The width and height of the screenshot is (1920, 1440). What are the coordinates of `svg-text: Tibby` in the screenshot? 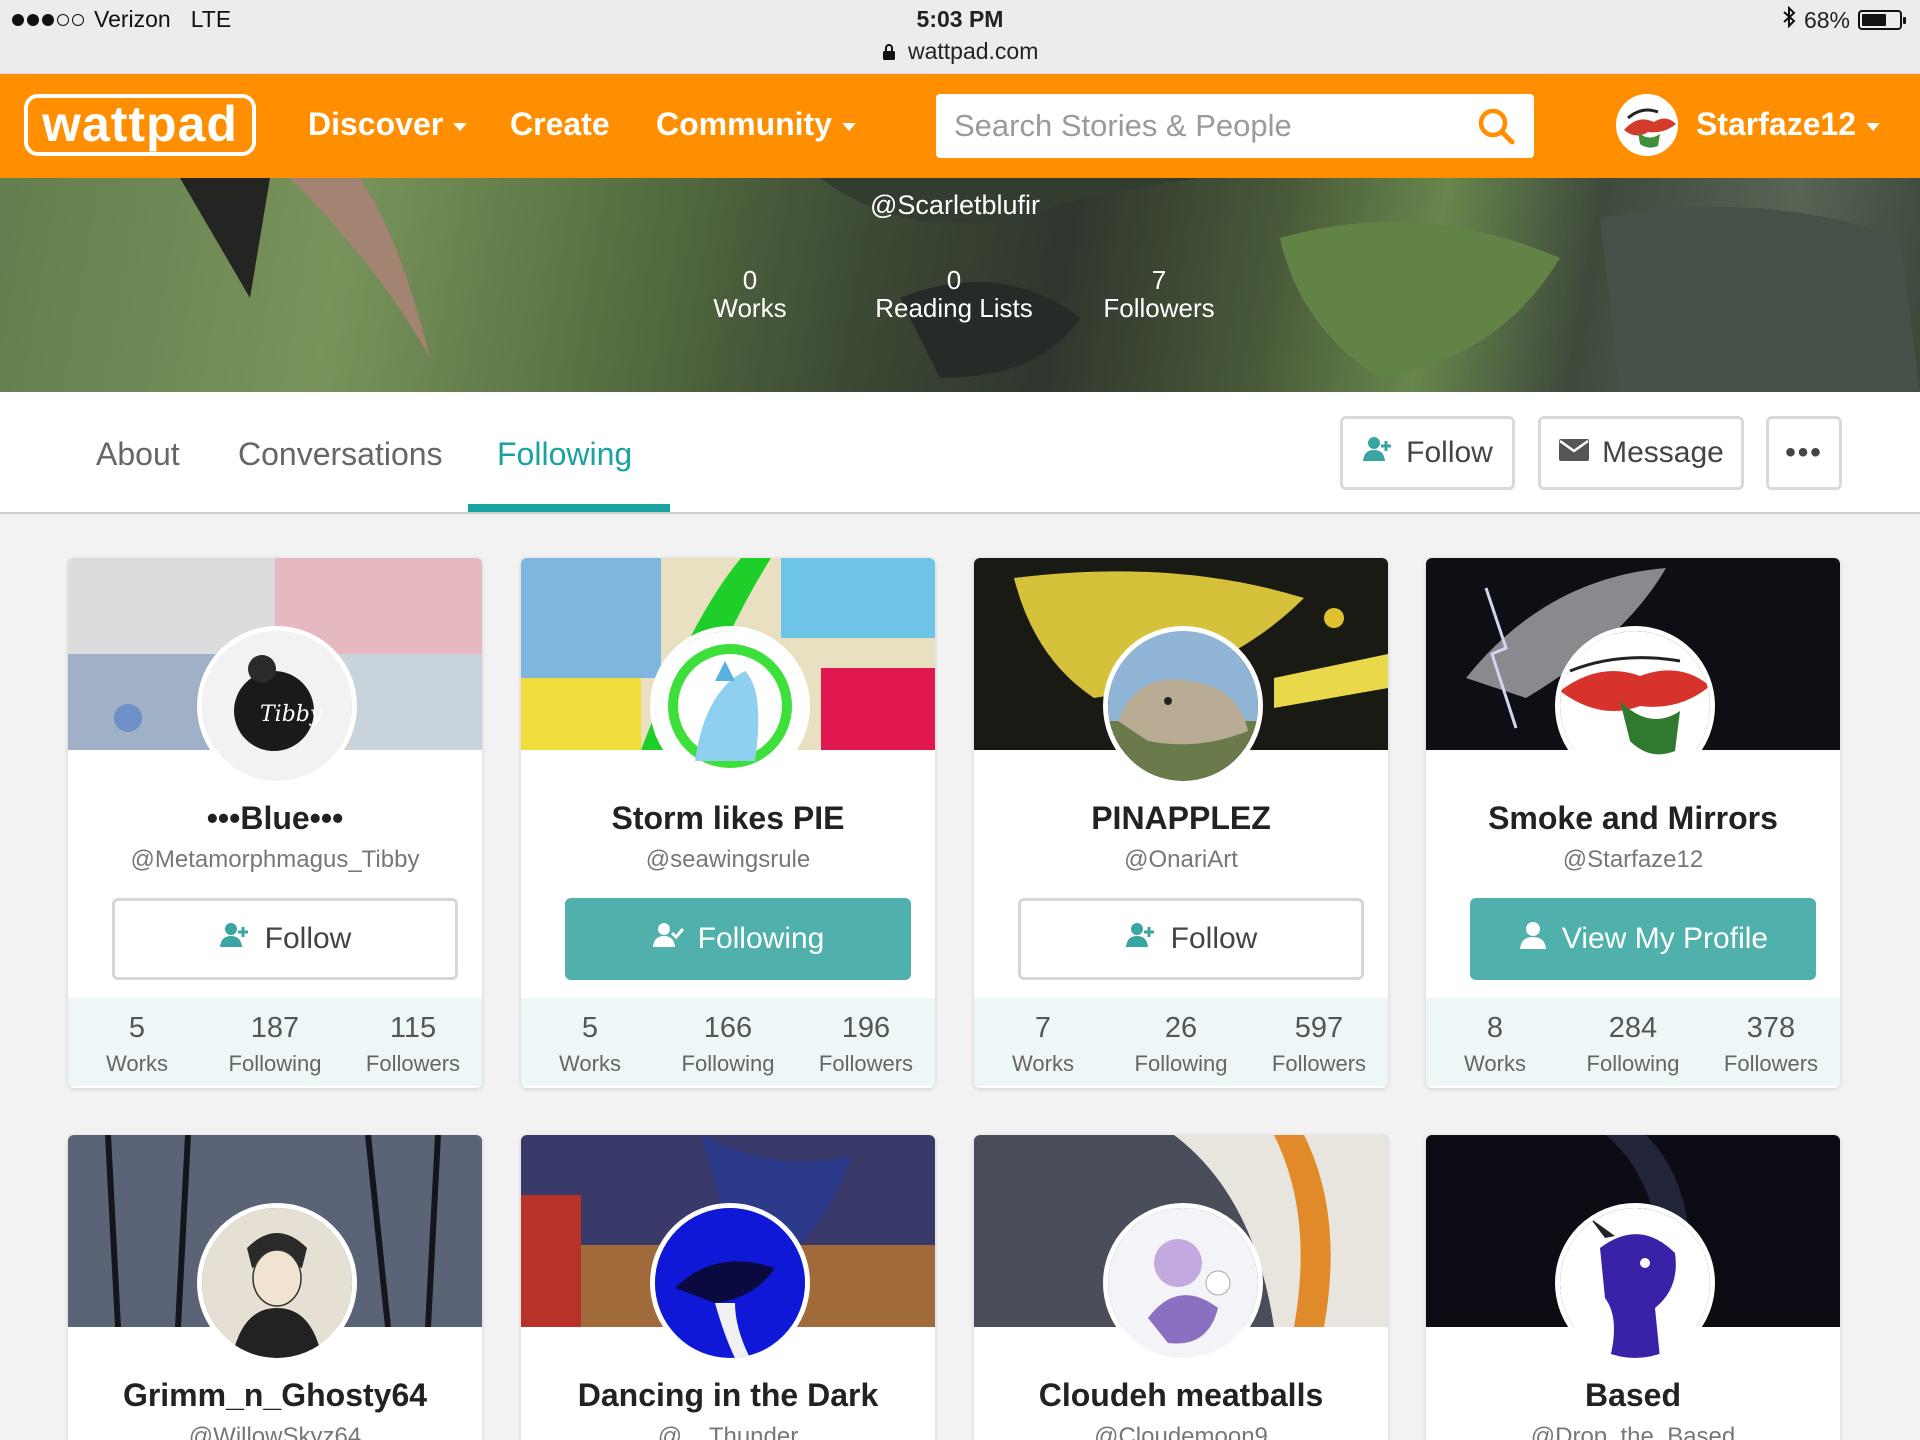 It's located at (291, 714).